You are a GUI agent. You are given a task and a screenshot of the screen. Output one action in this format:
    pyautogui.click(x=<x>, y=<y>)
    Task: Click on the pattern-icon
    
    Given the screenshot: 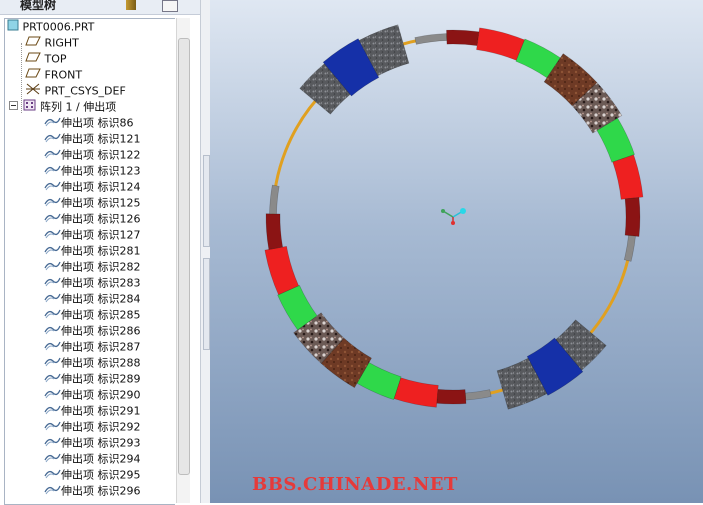 What is the action you would take?
    pyautogui.click(x=30, y=107)
    